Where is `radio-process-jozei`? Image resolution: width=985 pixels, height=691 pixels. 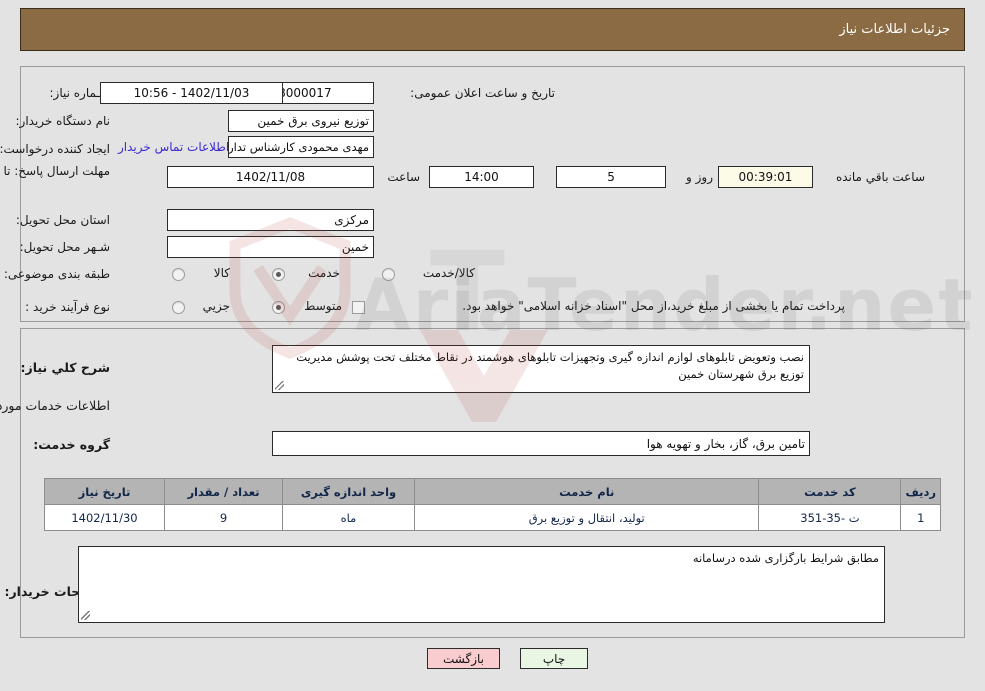
radio-process-jozei is located at coordinates (178, 307).